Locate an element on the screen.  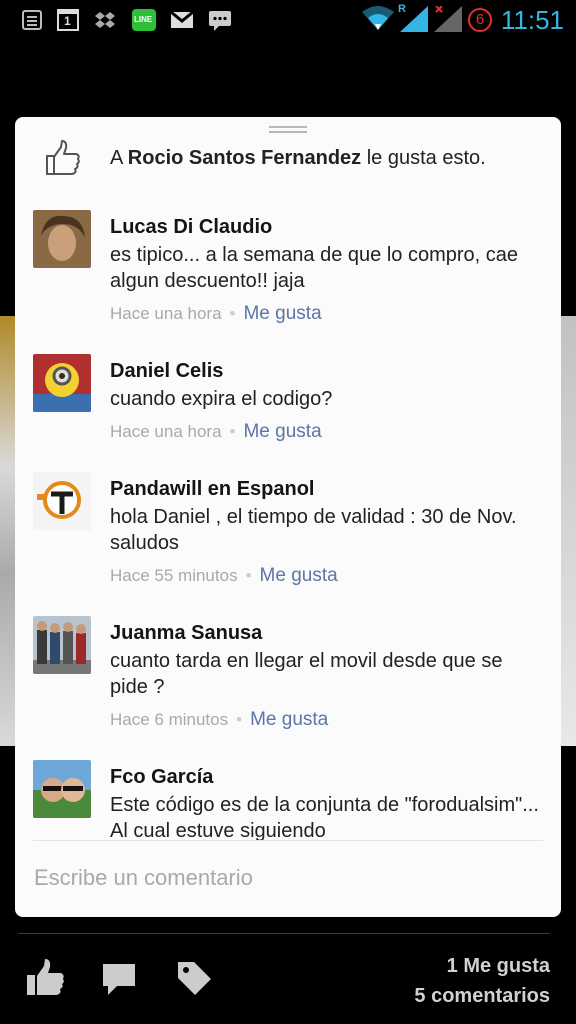
comment-meta: Hace 6 minutos • Me gusta is located at coordinates (219, 719).